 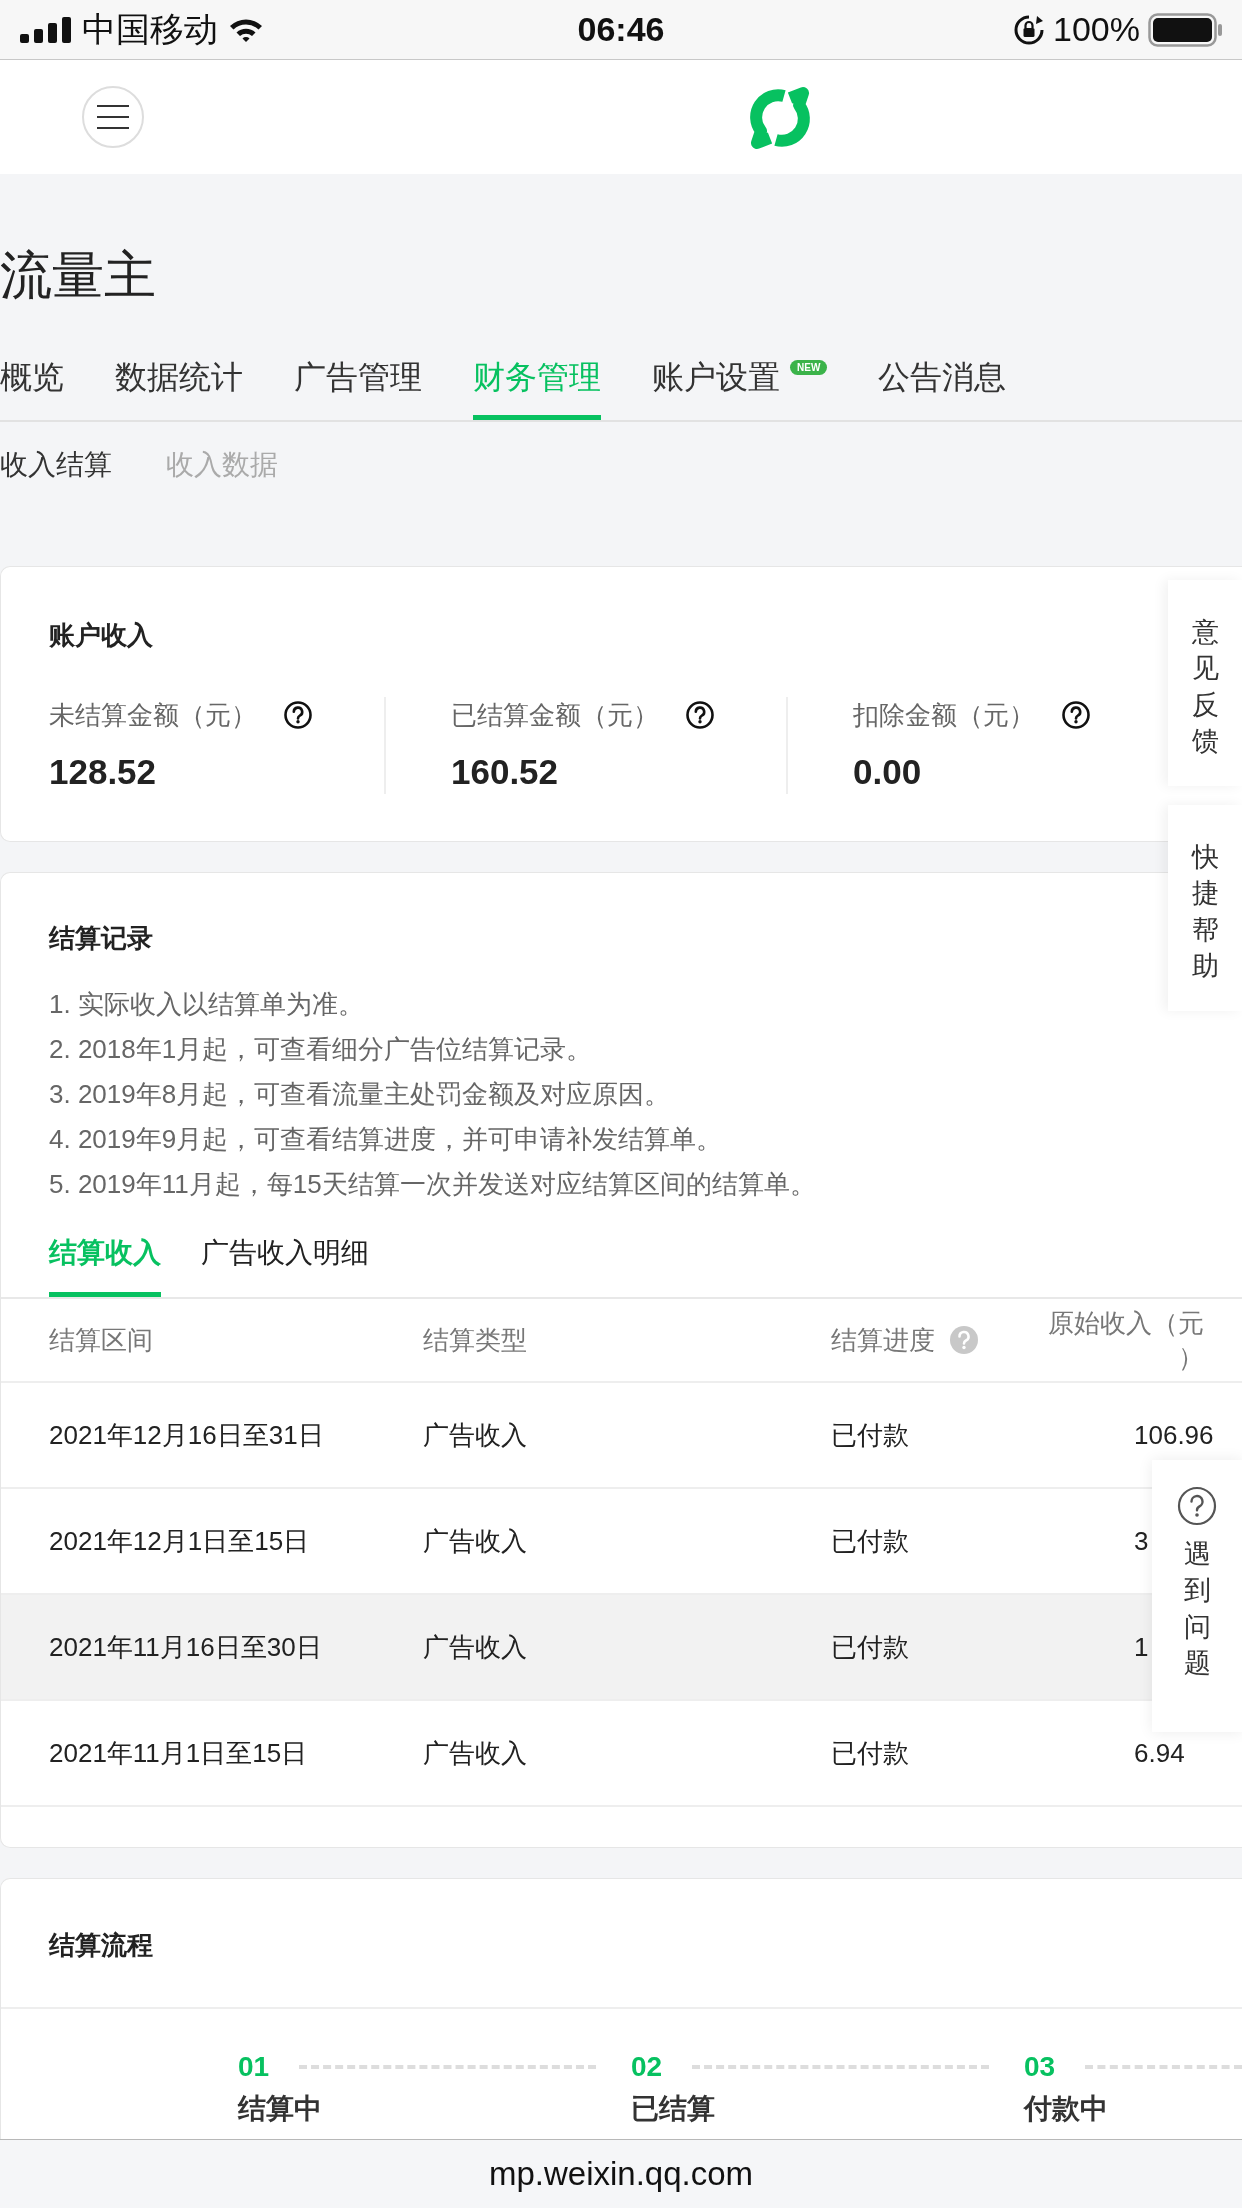 What do you see at coordinates (621, 2174) in the screenshot?
I see `page-url: mp.weixin.qq.com` at bounding box center [621, 2174].